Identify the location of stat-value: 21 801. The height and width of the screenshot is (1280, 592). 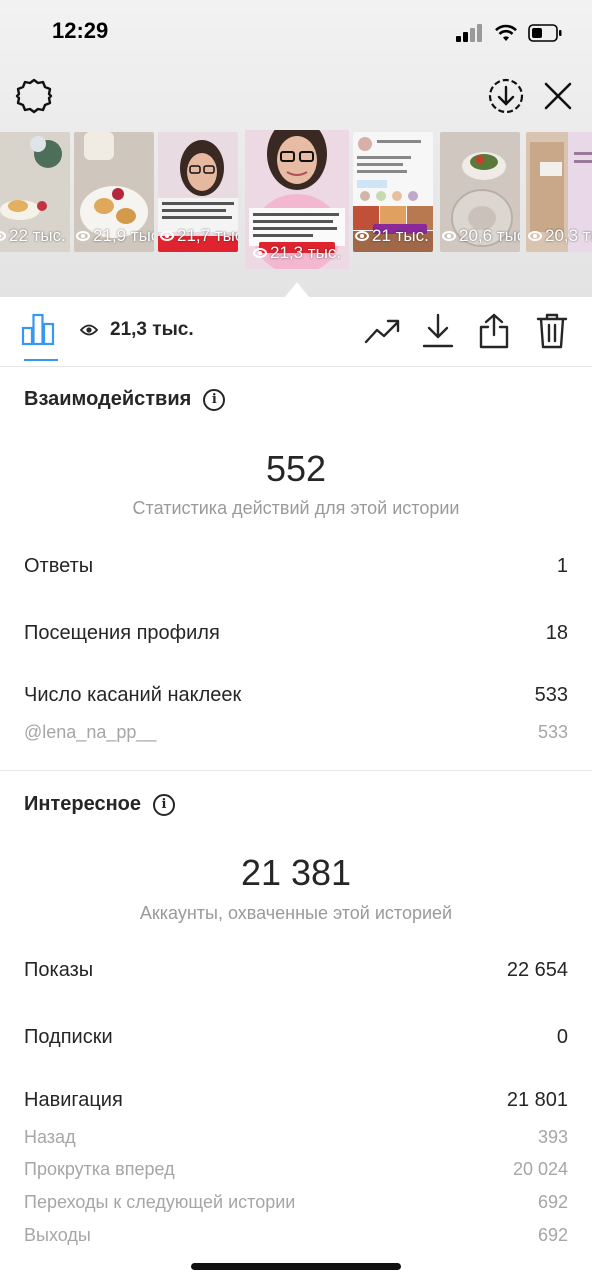
(537, 1100).